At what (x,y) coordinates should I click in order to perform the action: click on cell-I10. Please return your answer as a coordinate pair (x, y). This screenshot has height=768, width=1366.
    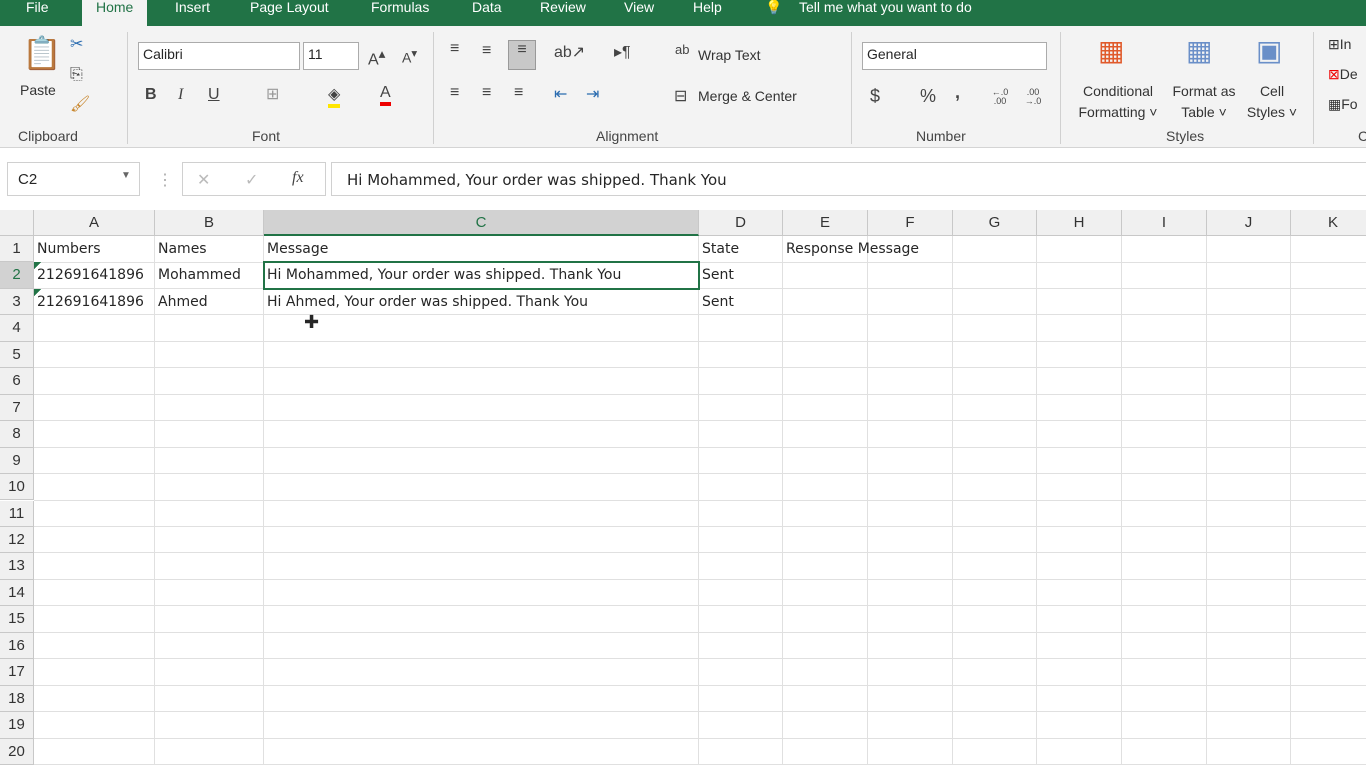
    Looking at the image, I should click on (1164, 487).